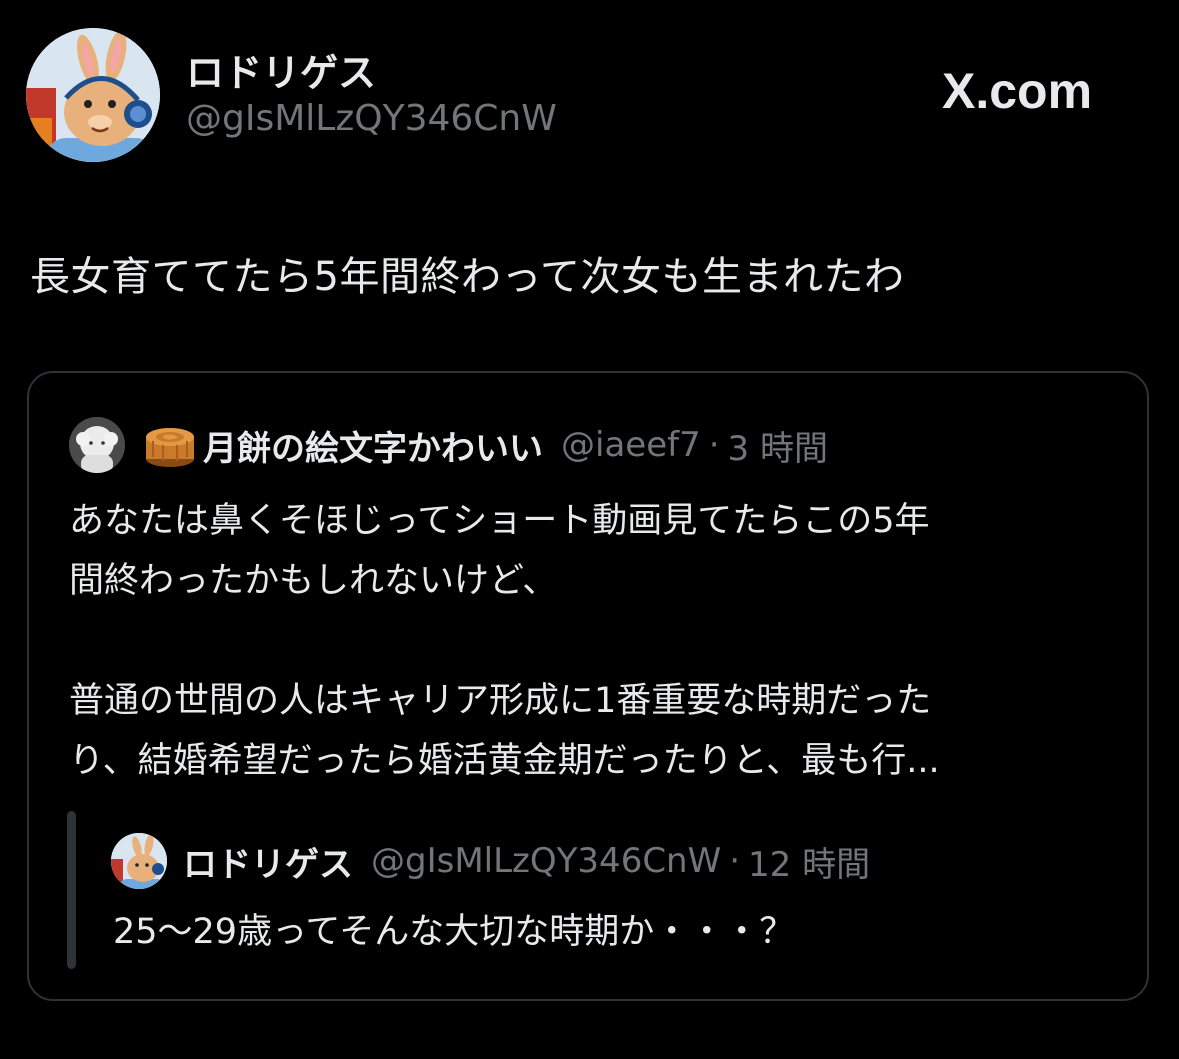 The height and width of the screenshot is (1059, 1179). Describe the element at coordinates (170, 447) in the screenshot. I see `mooncake-icon` at that location.